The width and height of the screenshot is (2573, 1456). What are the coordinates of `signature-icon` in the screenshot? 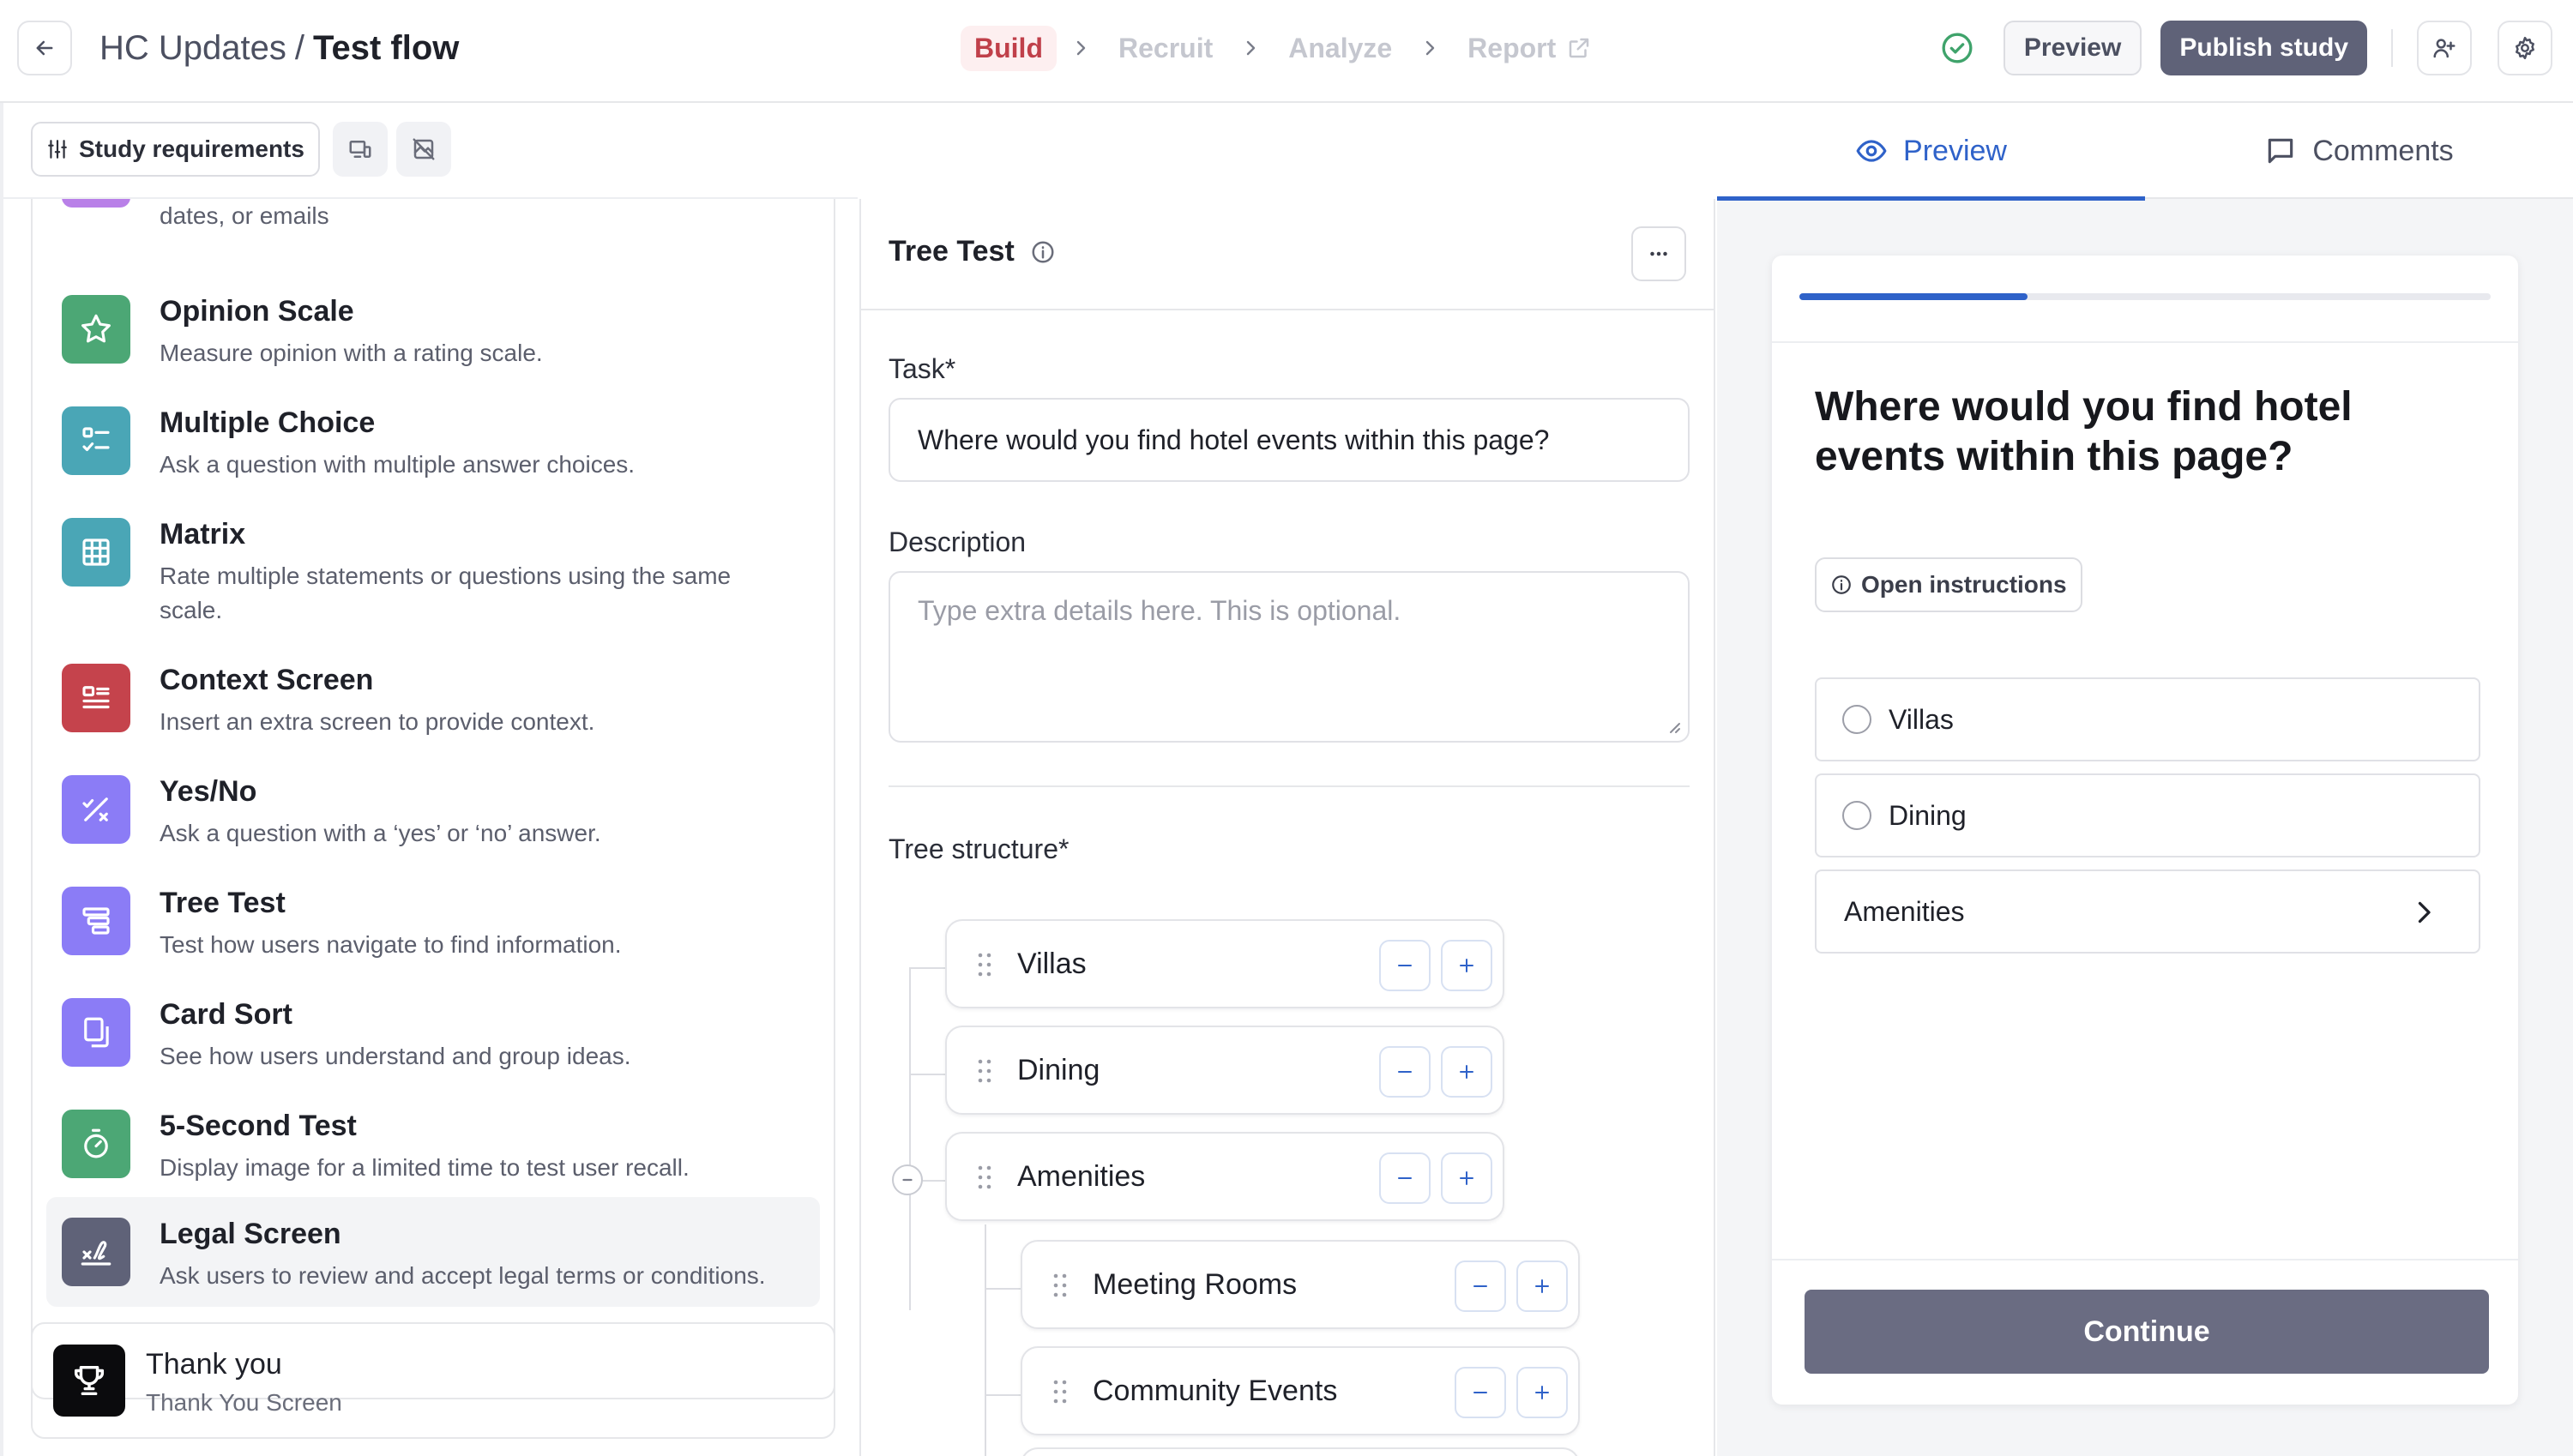 It's located at (96, 1252).